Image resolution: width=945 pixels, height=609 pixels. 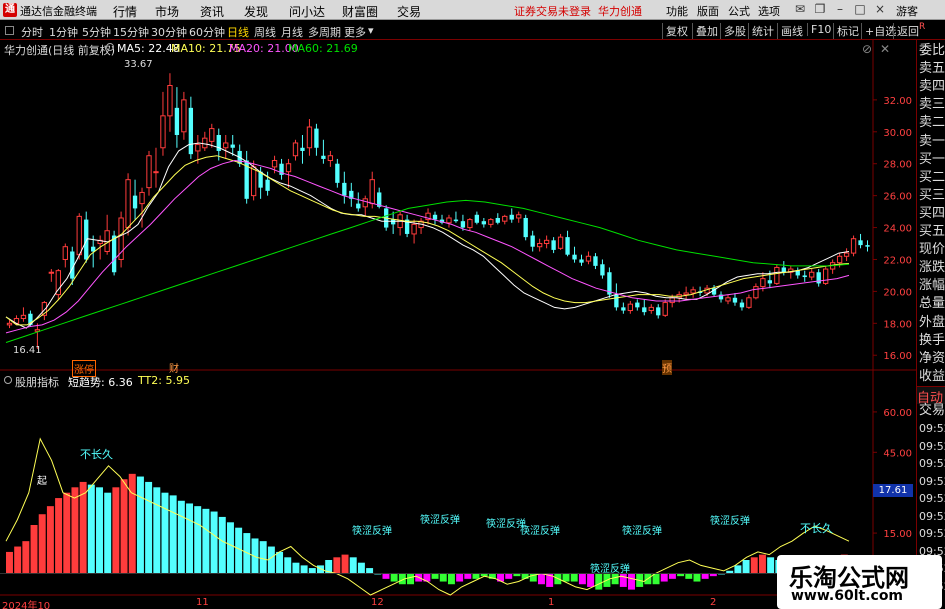 What do you see at coordinates (551, 602) in the screenshot?
I see `x-label-jan: 1` at bounding box center [551, 602].